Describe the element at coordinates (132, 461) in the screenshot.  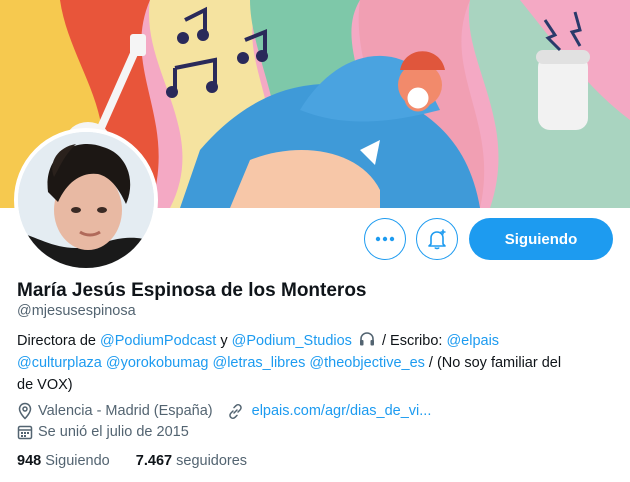
I see `profile-stats: 948 Siguiendo 7.467 seguidores` at that location.